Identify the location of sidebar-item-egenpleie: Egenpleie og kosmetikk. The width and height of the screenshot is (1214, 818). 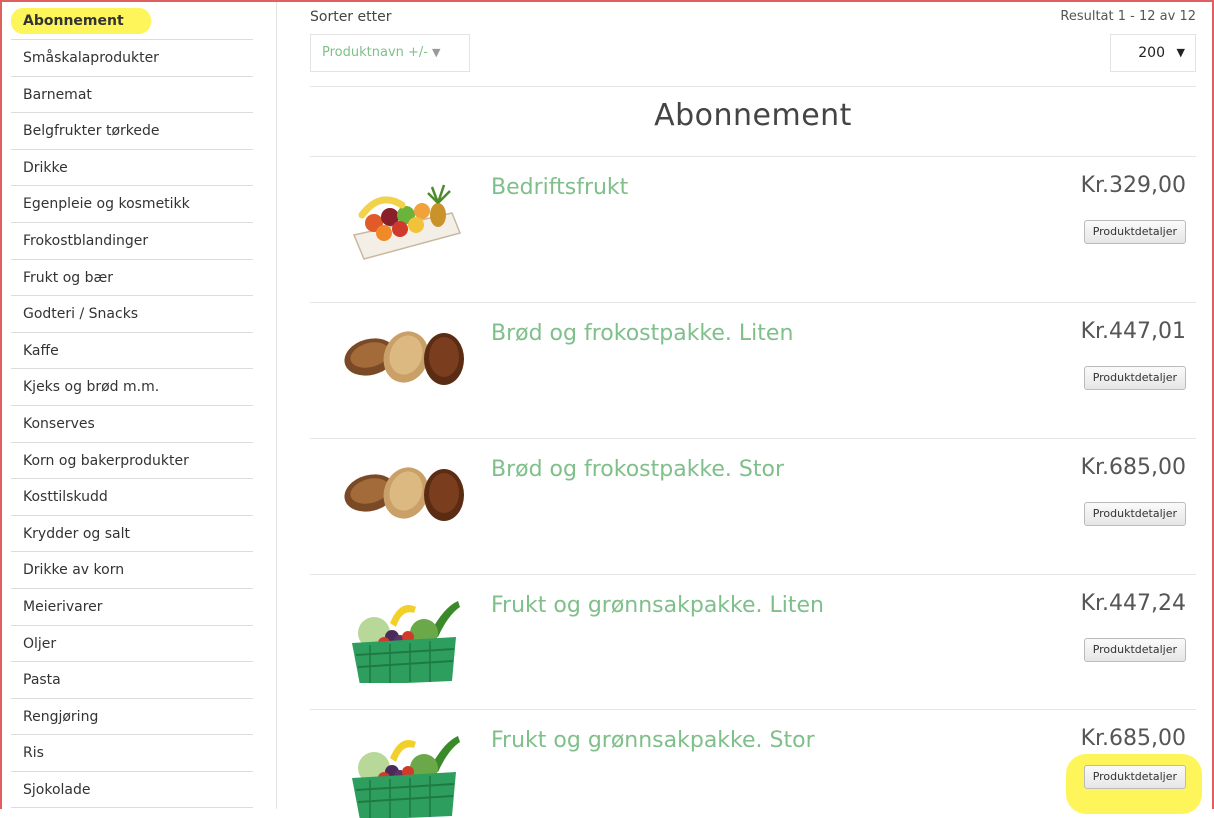
(132, 204).